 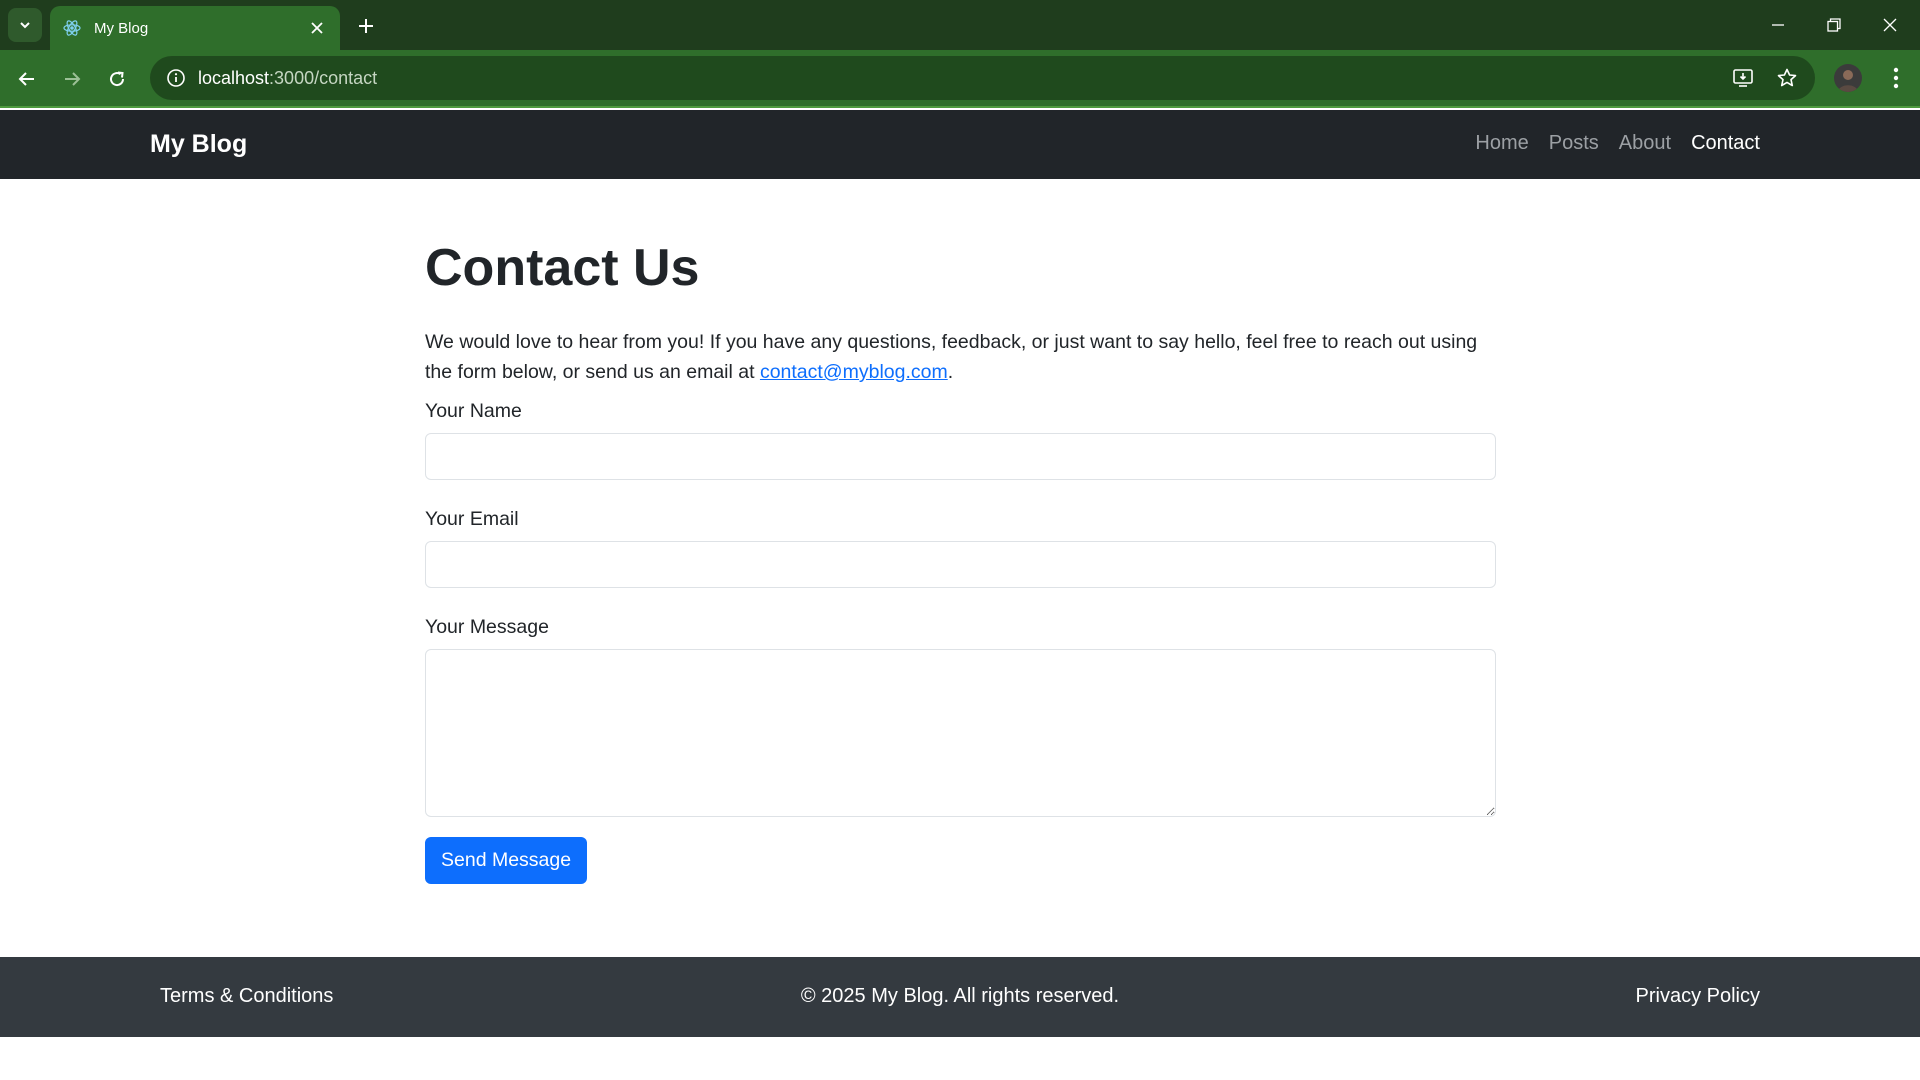 What do you see at coordinates (487, 627) in the screenshot?
I see `message-label: Your Message` at bounding box center [487, 627].